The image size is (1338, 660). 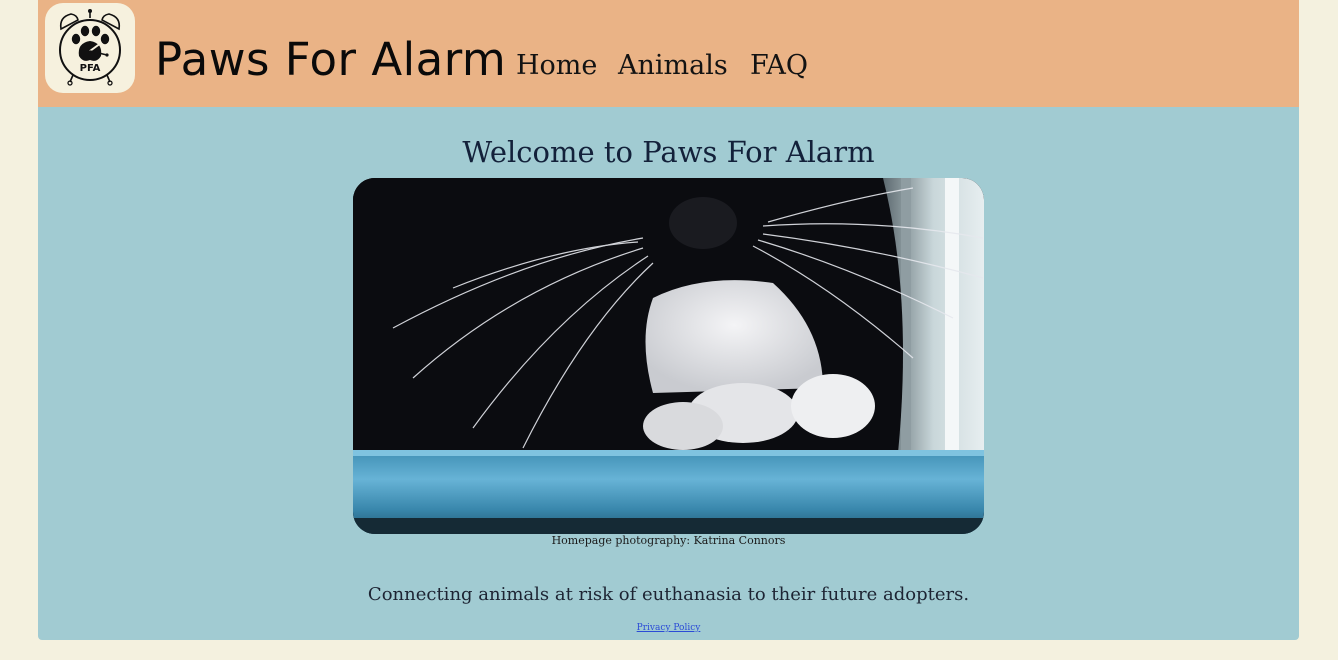 I want to click on nav-item-faq: FAQ, so click(x=779, y=66).